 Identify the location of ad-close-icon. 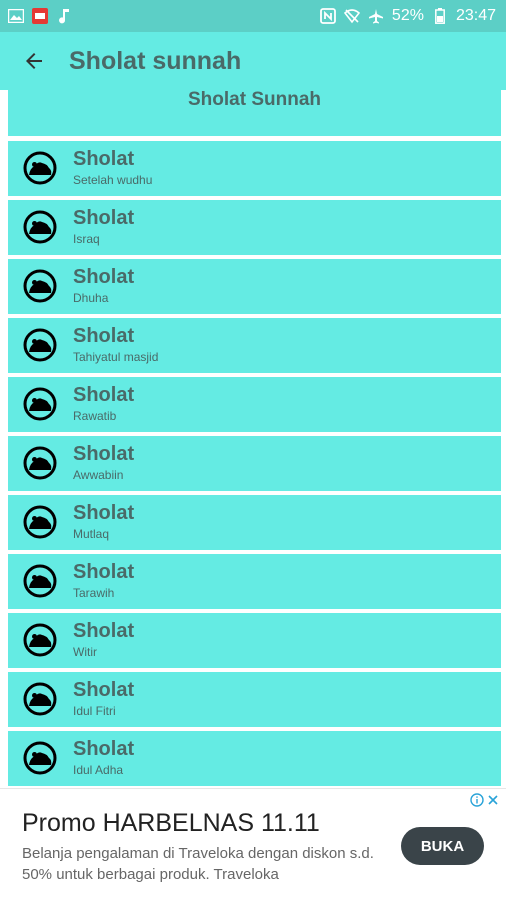
(493, 800).